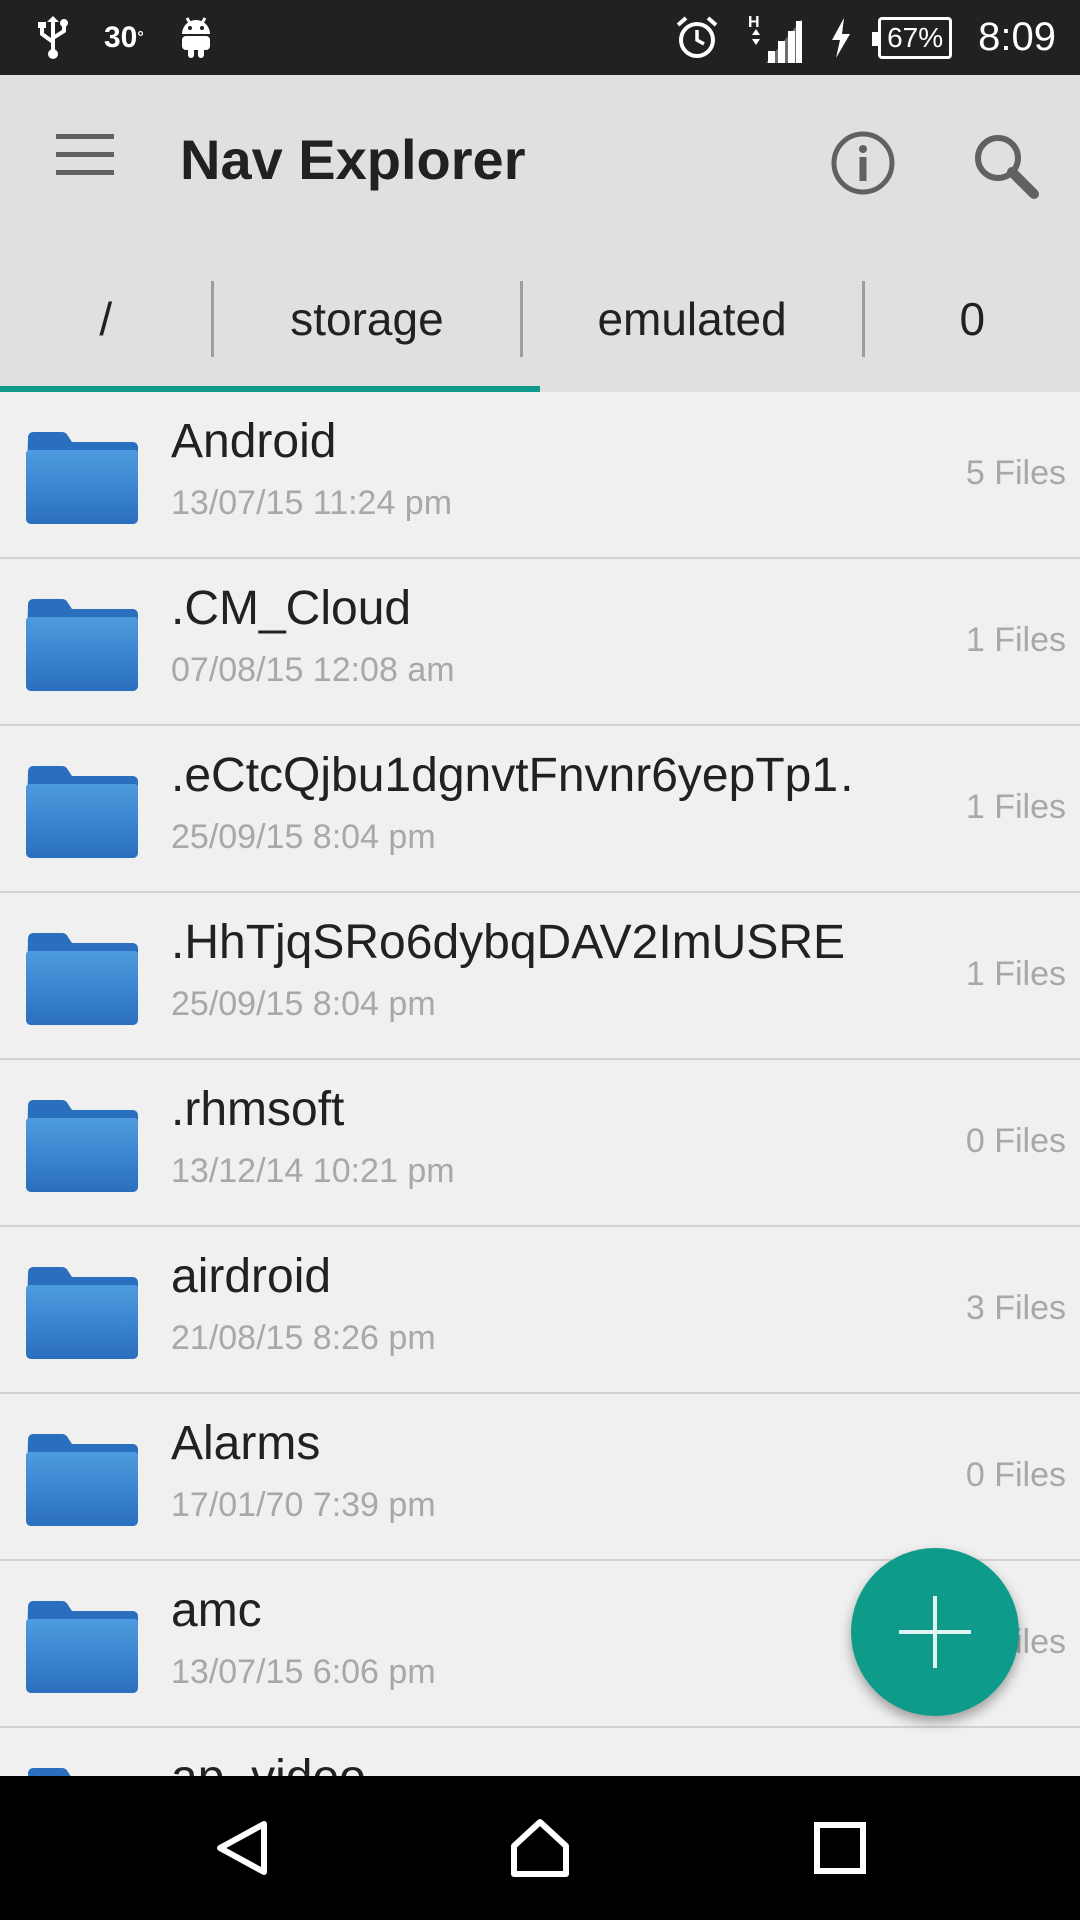 The width and height of the screenshot is (1080, 1920). I want to click on file-name: .rhmsoft, so click(258, 1109).